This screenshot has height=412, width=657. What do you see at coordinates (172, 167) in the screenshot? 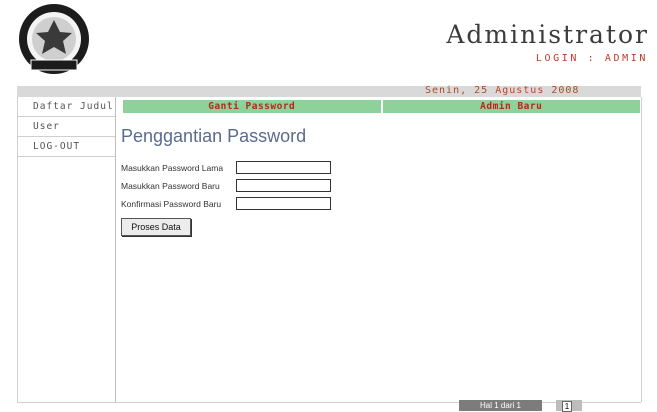
I see `old-password-label: Masukkan Password Lama` at bounding box center [172, 167].